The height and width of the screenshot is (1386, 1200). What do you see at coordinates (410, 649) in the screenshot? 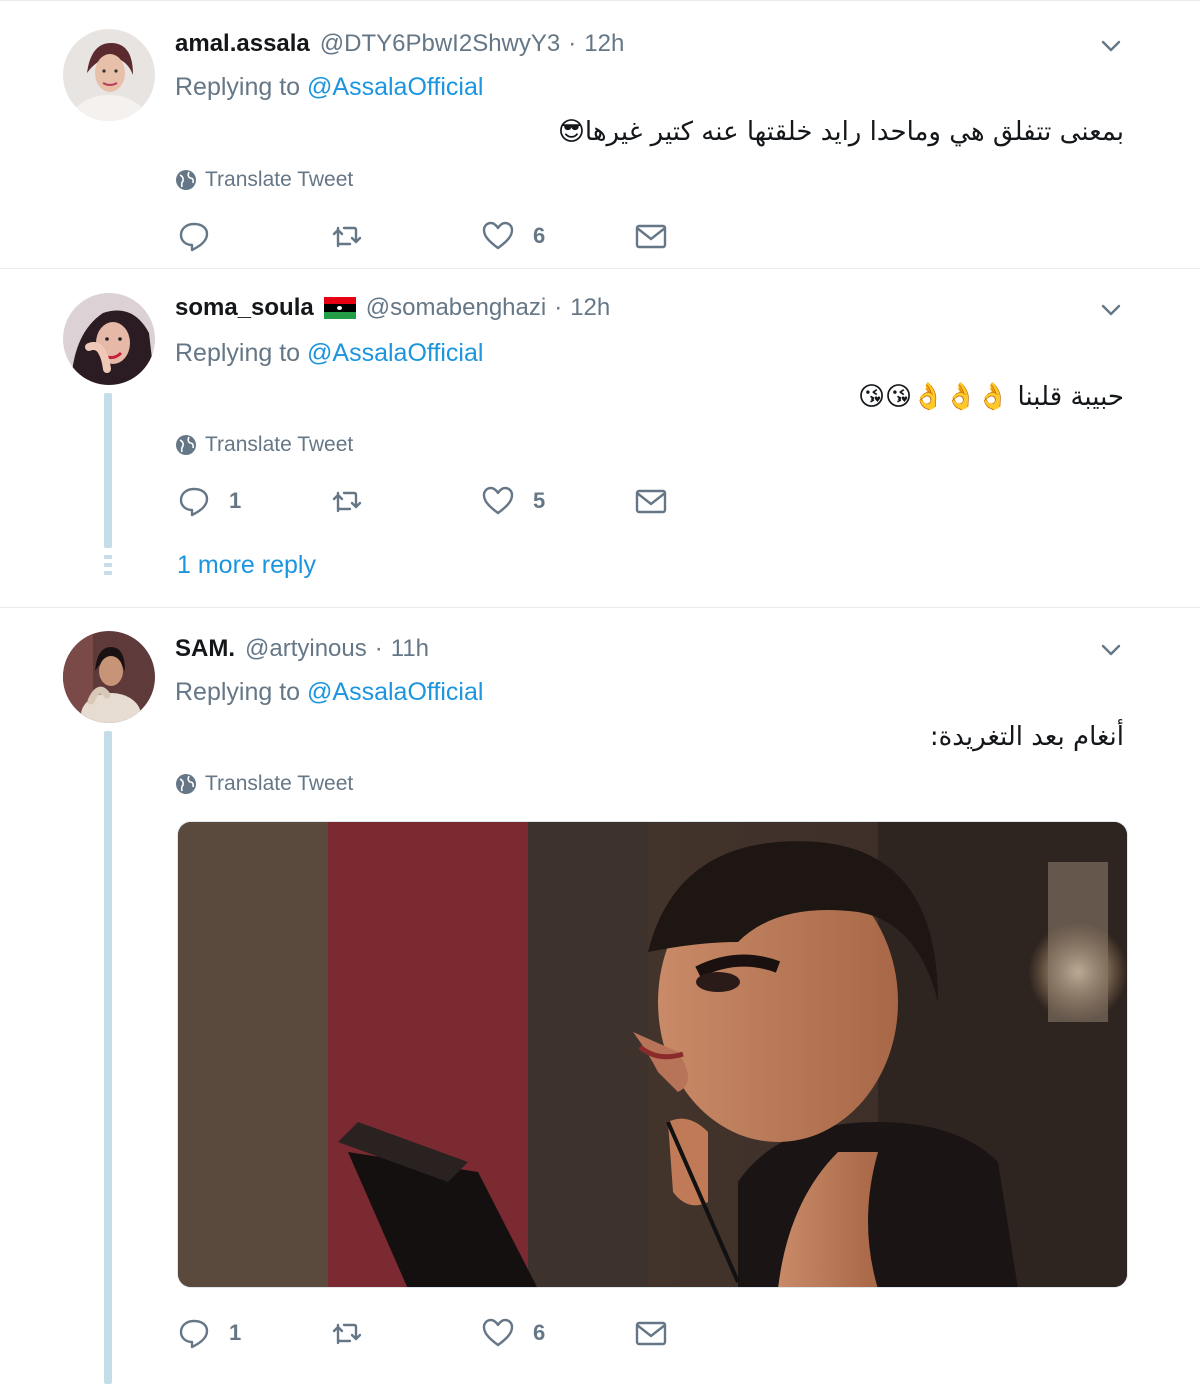
I see `timestamp: 11h` at bounding box center [410, 649].